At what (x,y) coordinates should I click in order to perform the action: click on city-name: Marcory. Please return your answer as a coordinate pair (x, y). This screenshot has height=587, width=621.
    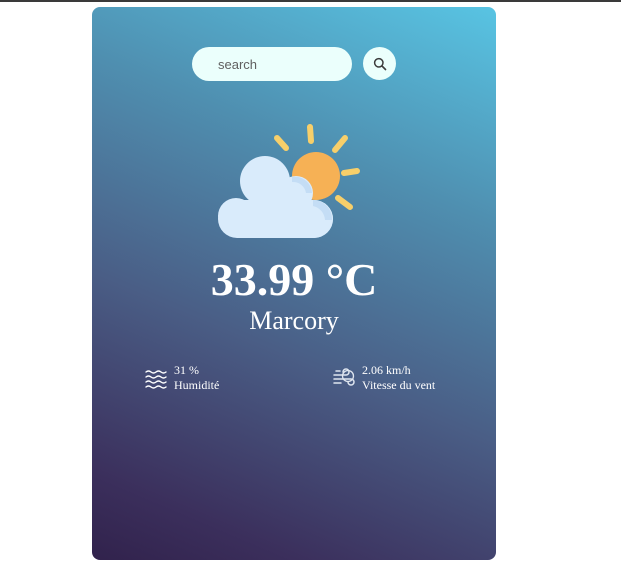
    Looking at the image, I should click on (294, 320).